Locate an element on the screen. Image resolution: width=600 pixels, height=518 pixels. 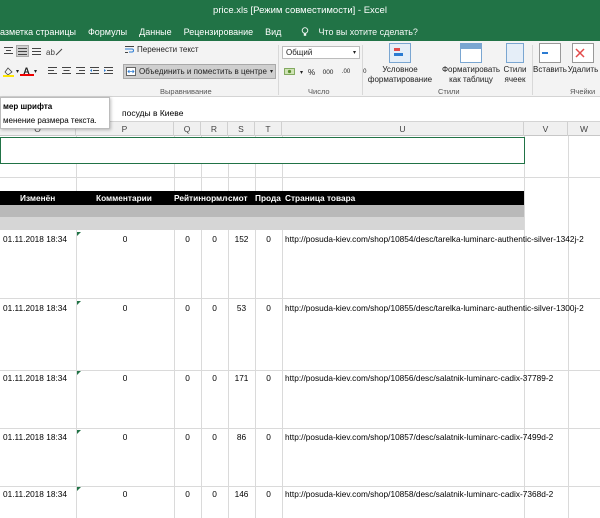
merge-center-label: Объединить и поместить в центре is located at coordinates (203, 71).